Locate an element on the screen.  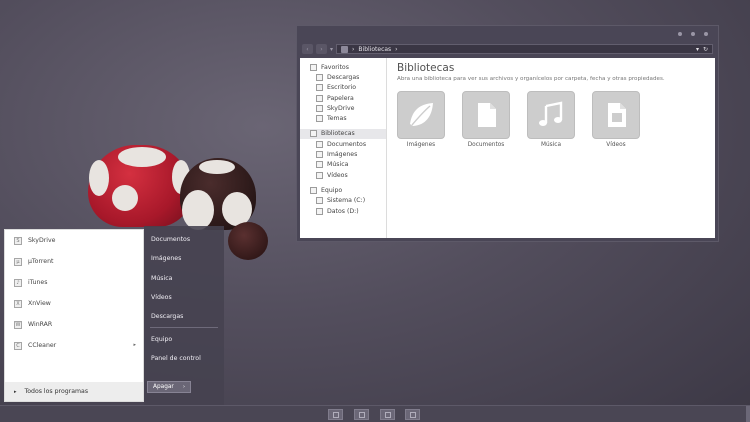
app-icon is located at coordinates (387, 414).